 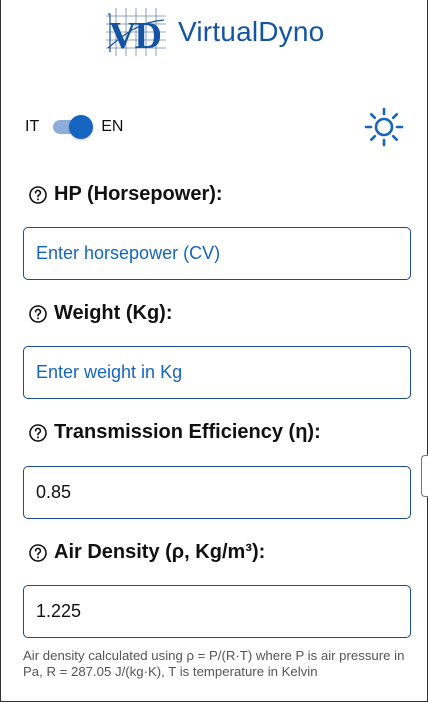 I want to click on weight-input, so click(x=217, y=372).